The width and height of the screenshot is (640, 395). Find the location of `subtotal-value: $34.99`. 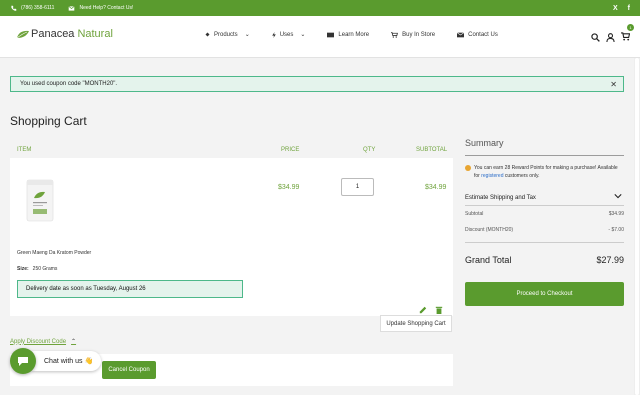

subtotal-value: $34.99 is located at coordinates (616, 214).